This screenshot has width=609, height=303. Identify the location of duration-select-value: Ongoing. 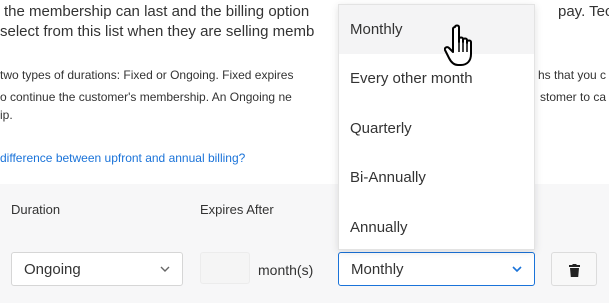
(52, 269).